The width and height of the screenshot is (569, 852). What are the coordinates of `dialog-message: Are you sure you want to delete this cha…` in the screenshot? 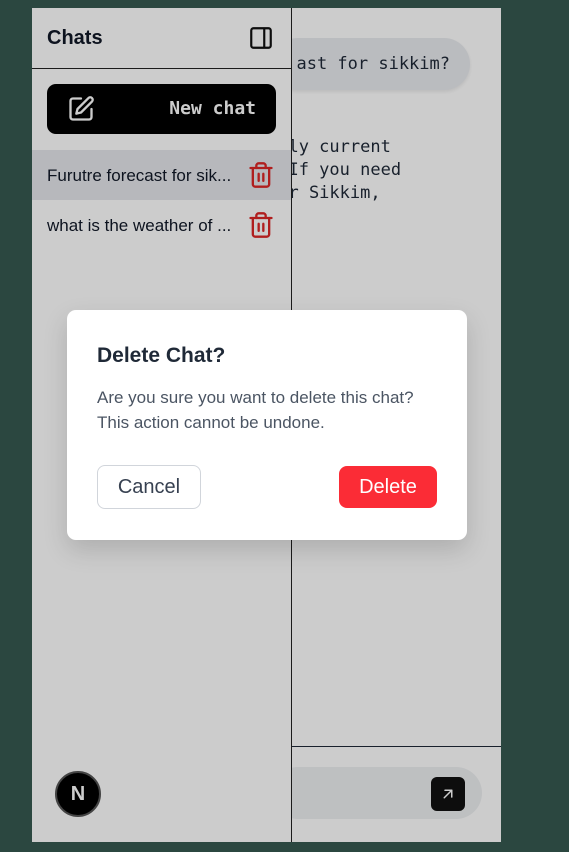 It's located at (255, 410).